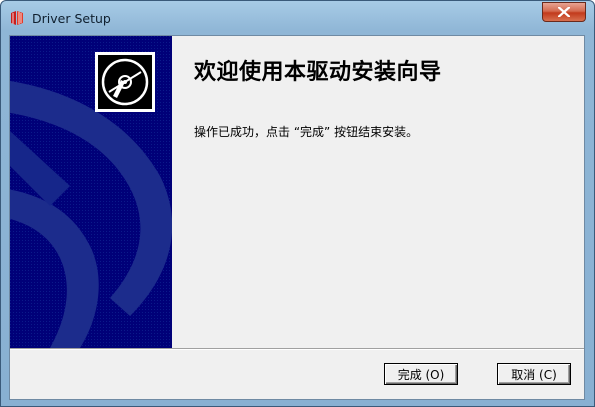 Image resolution: width=595 pixels, height=407 pixels. I want to click on close-icon, so click(564, 12).